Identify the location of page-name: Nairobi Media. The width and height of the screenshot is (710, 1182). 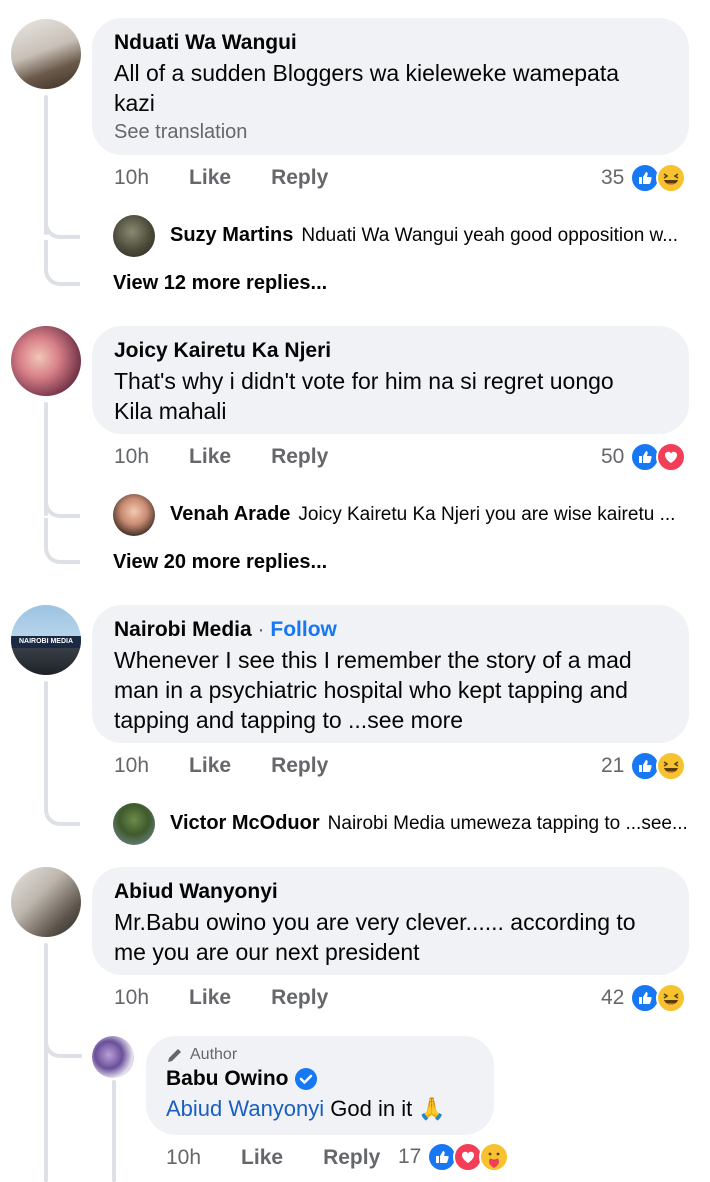
(183, 629).